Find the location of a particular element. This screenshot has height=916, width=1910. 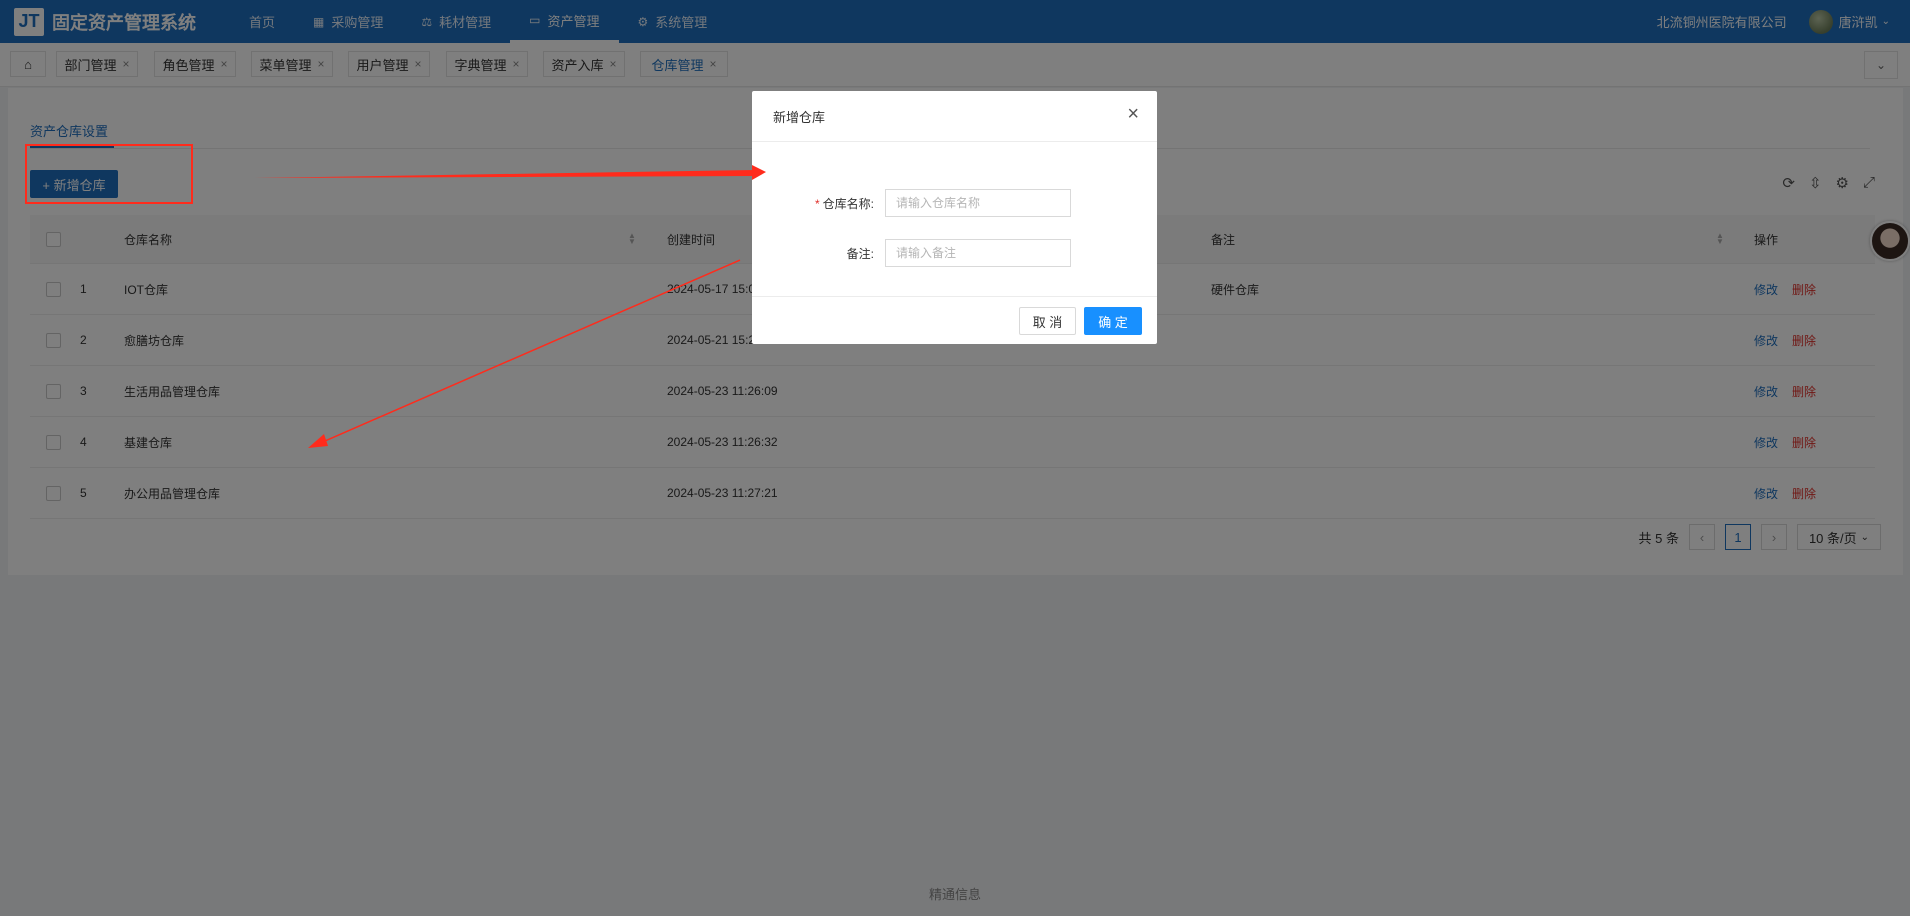

annotation-arrow-shaft is located at coordinates (505, 174).